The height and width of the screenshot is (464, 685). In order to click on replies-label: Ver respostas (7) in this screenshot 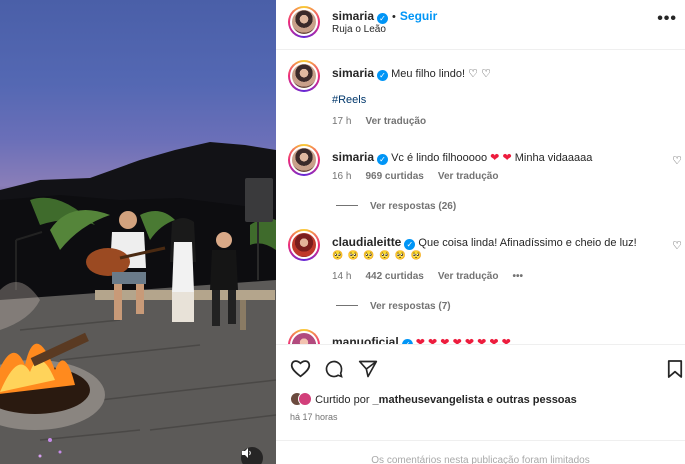, I will do `click(410, 306)`.